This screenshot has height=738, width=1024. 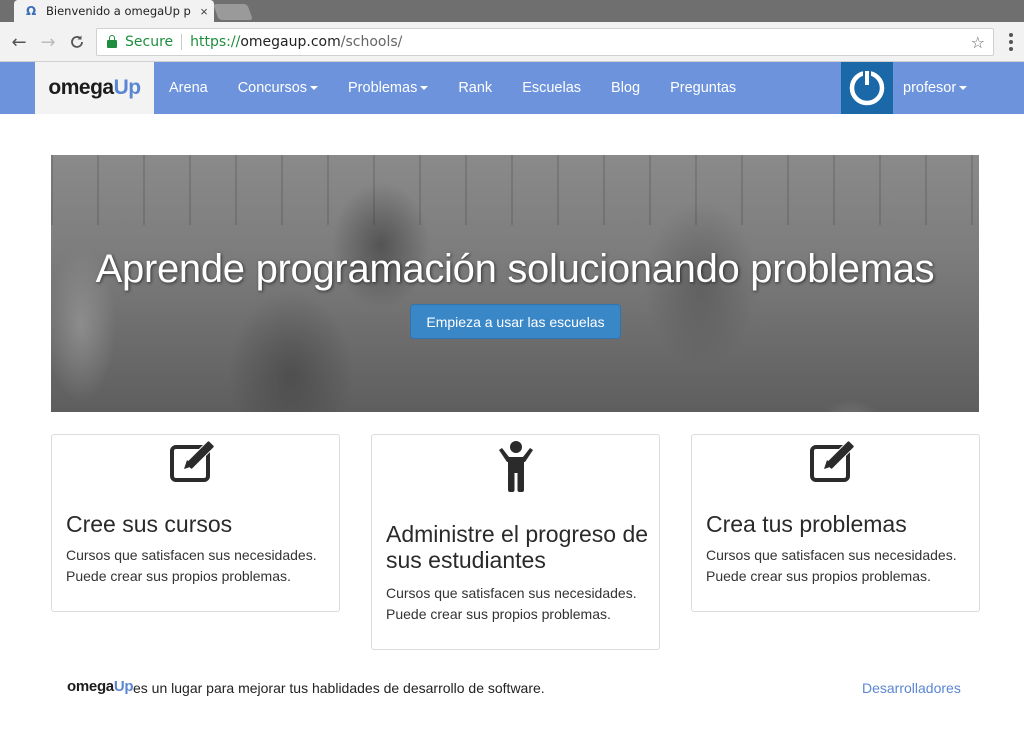 What do you see at coordinates (233, 12) in the screenshot?
I see `new-tab-button` at bounding box center [233, 12].